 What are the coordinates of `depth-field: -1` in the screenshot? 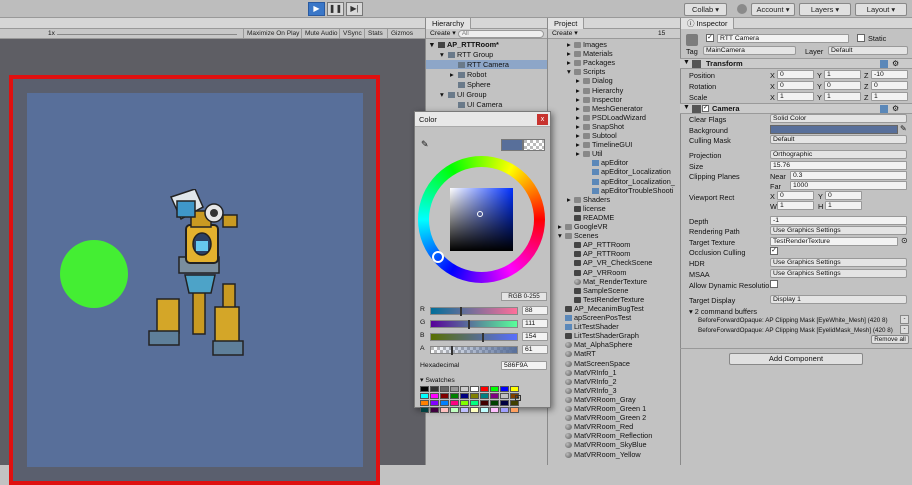 It's located at (838, 220).